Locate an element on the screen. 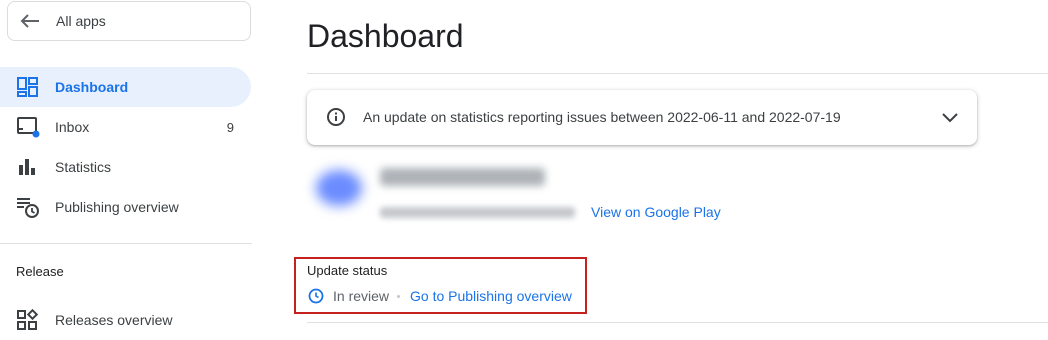  update-status-title: Update status is located at coordinates (347, 270).